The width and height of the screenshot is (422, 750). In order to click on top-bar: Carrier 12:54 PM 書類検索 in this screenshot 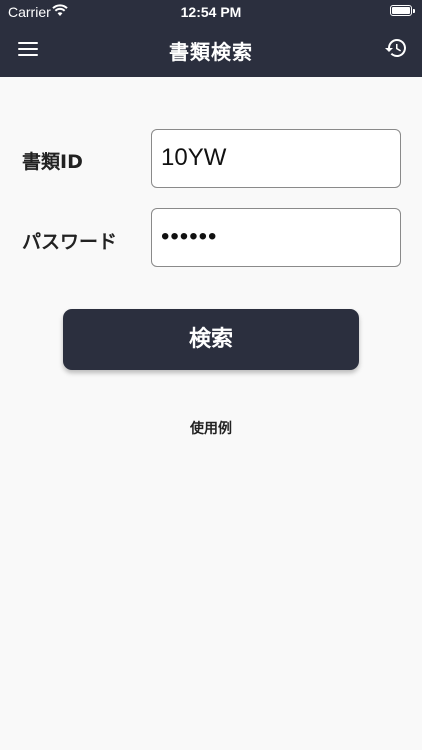, I will do `click(211, 38)`.